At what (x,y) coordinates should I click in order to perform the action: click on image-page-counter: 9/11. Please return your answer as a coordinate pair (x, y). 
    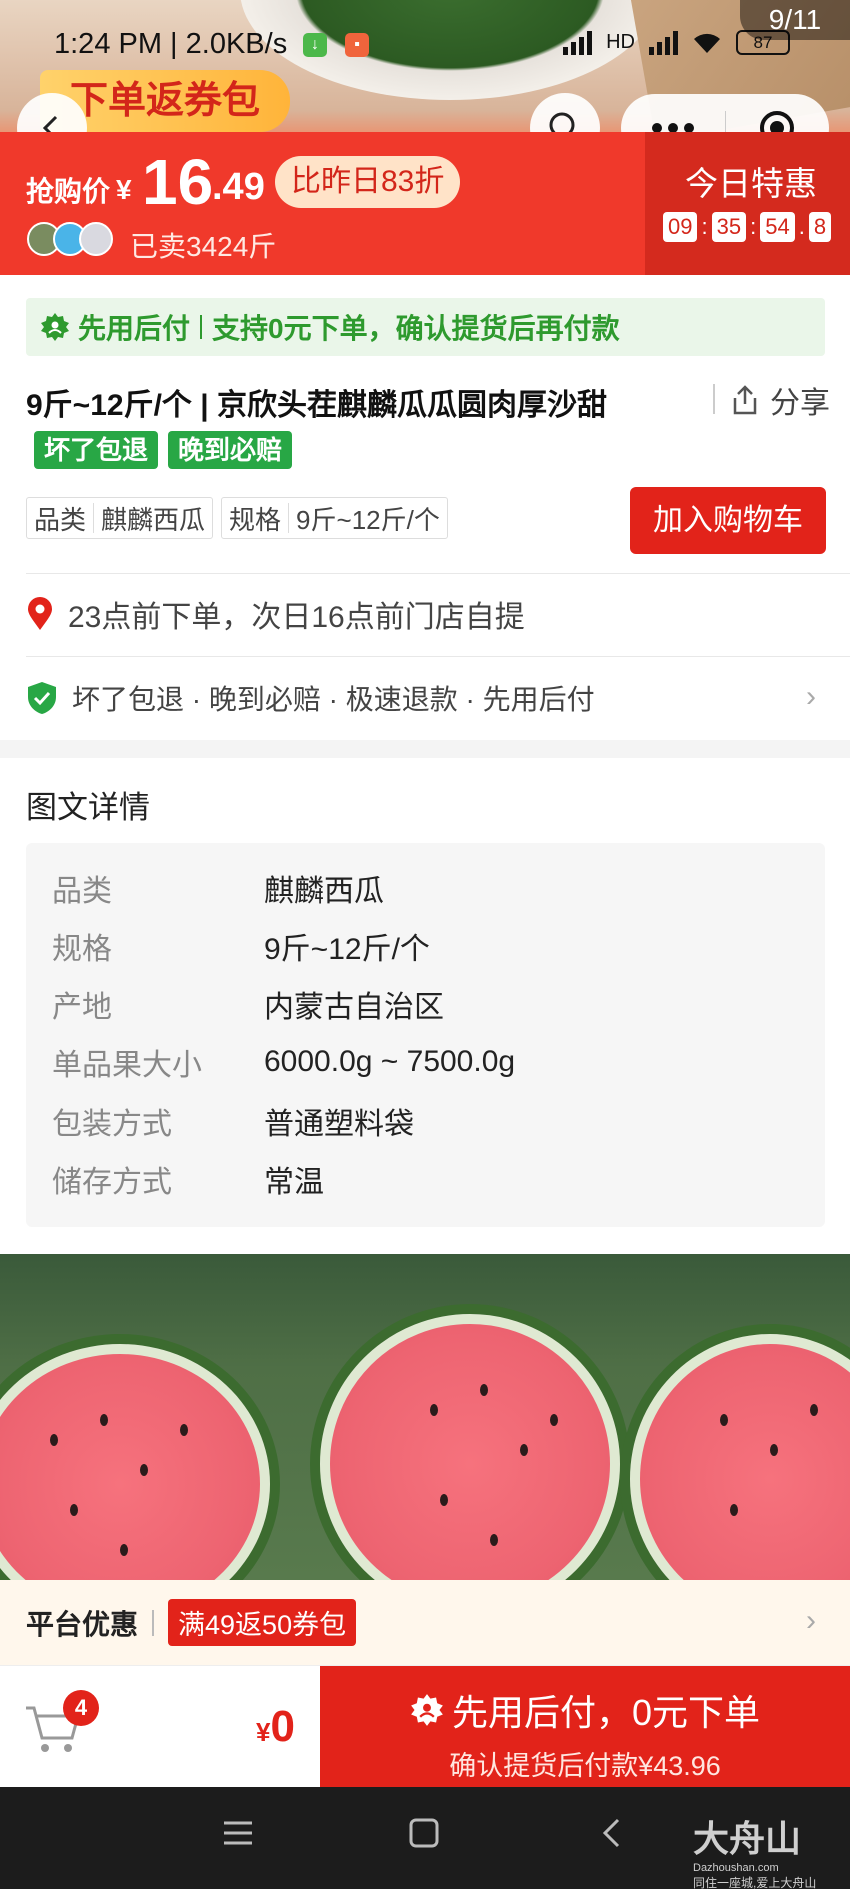
    Looking at the image, I should click on (795, 20).